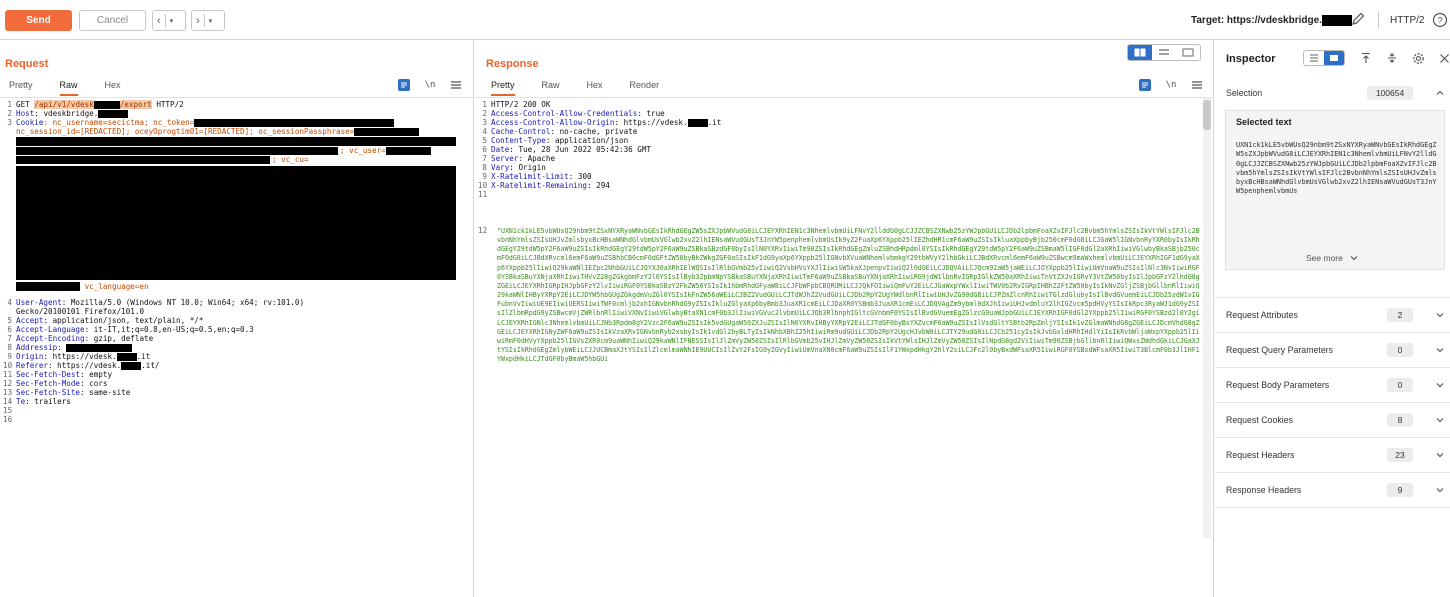 The height and width of the screenshot is (597, 1450). What do you see at coordinates (1332, 314) in the screenshot?
I see `section-request-attributes: Request Attributes 2` at bounding box center [1332, 314].